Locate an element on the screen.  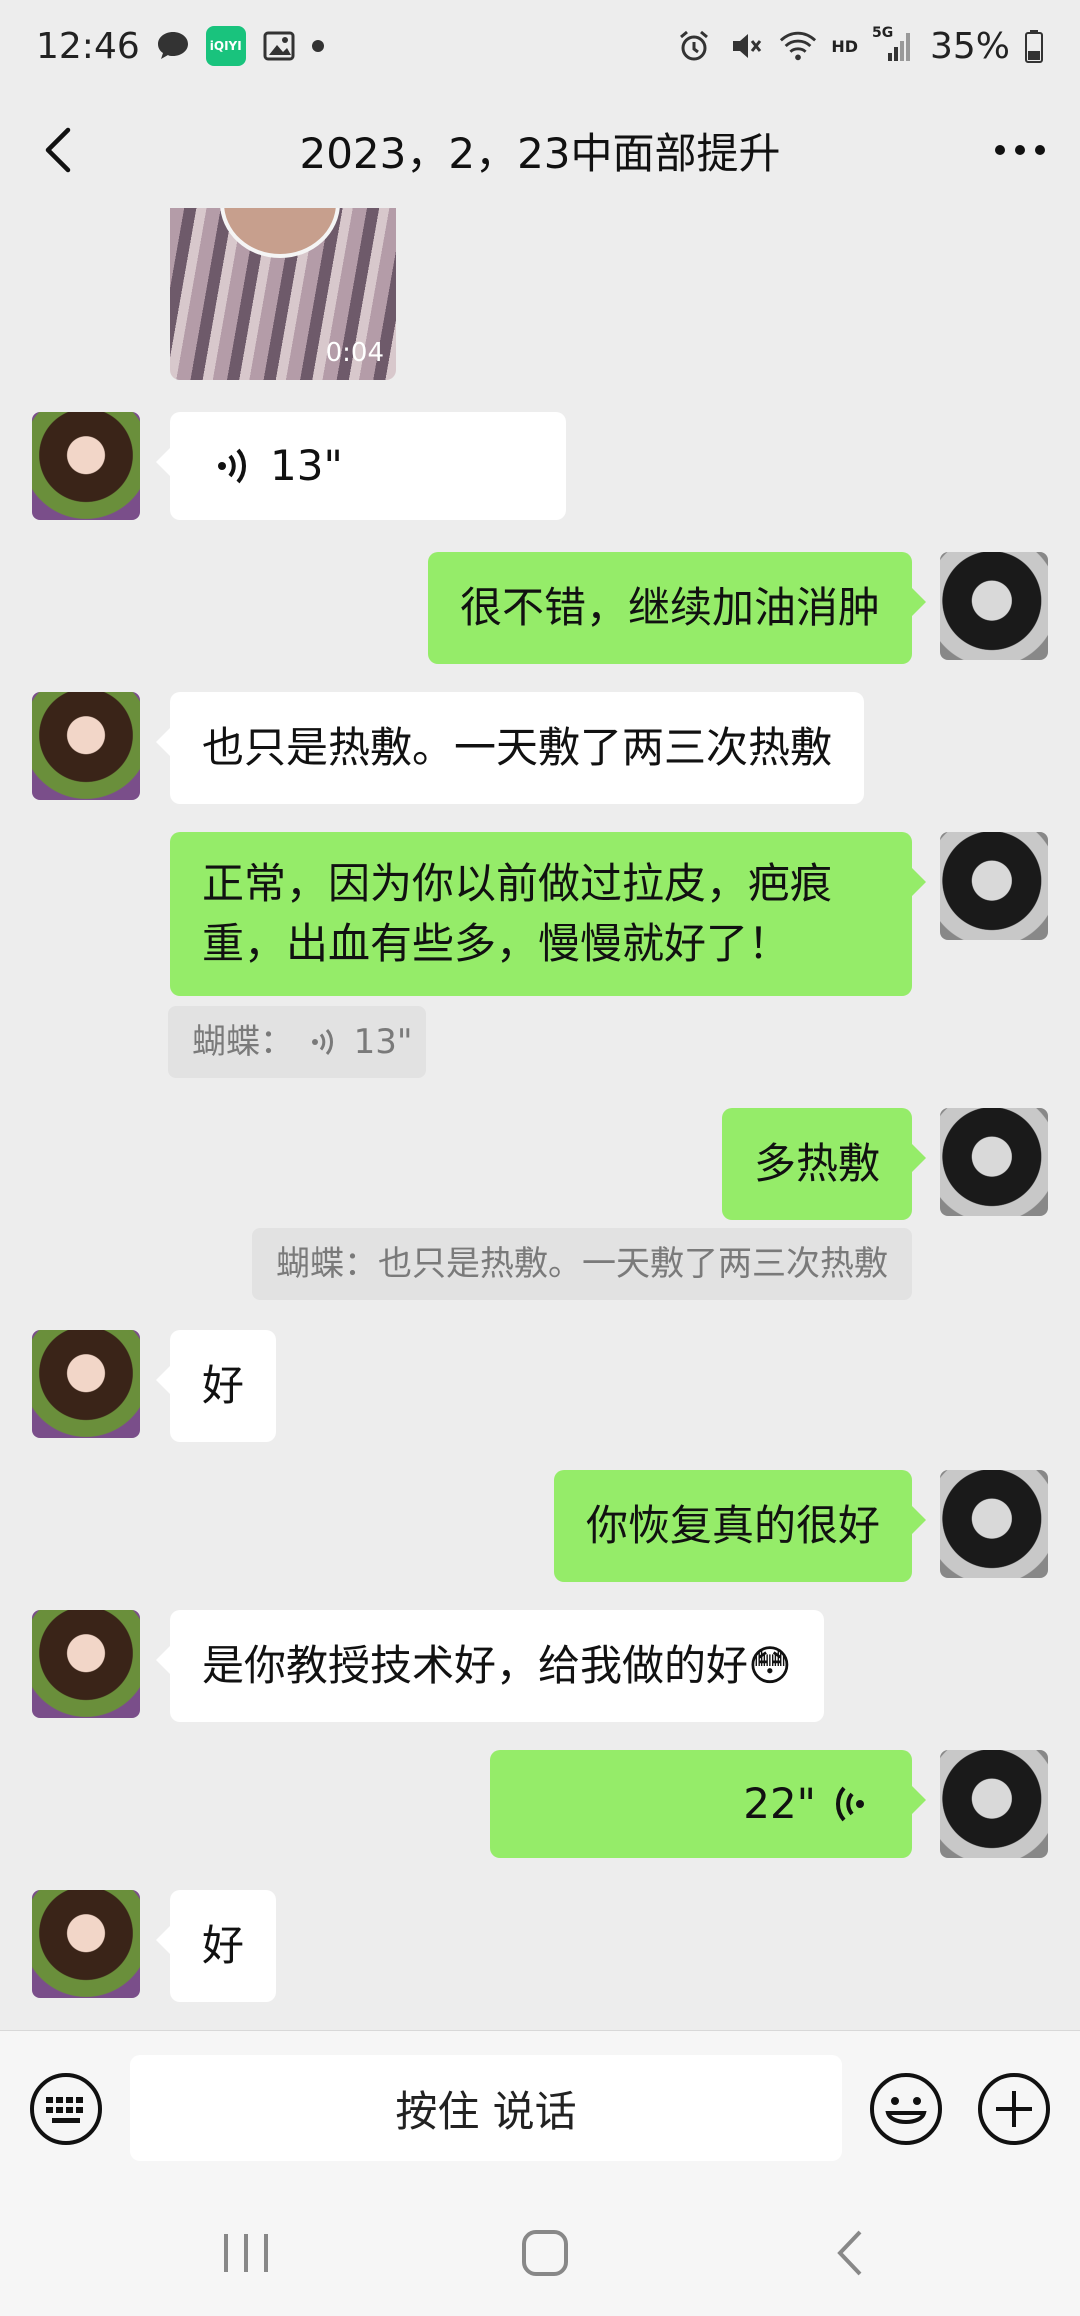
back-button is located at coordinates (58, 150).